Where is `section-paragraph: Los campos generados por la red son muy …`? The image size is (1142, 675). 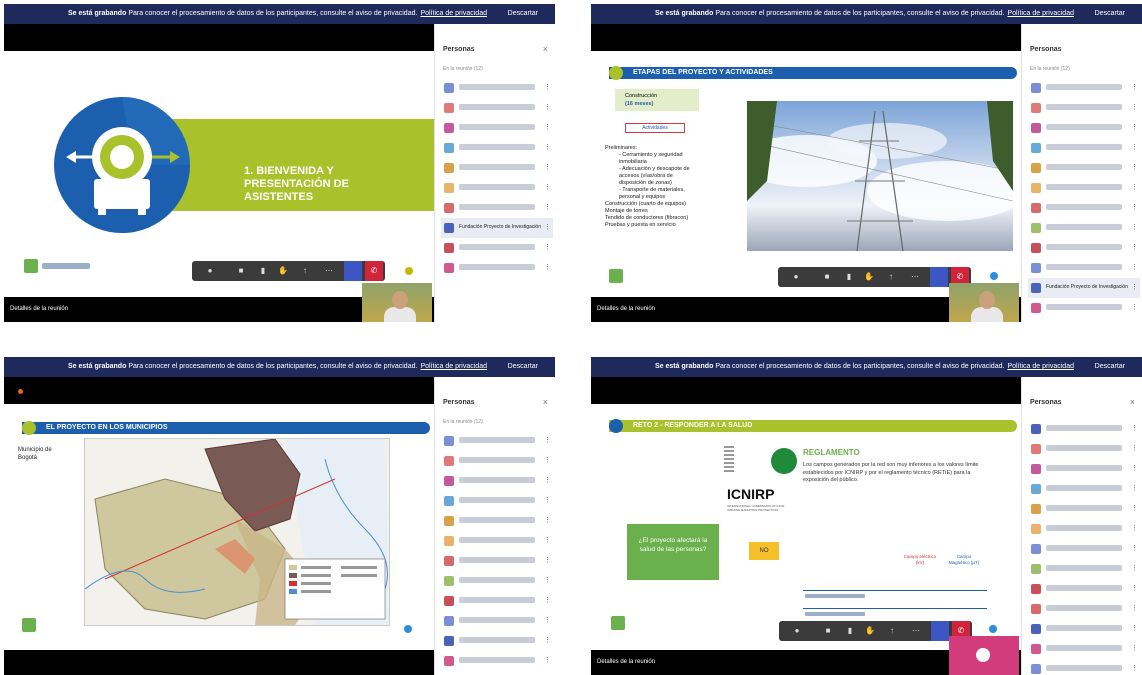 section-paragraph: Los campos generados por la red son muy … is located at coordinates (891, 472).